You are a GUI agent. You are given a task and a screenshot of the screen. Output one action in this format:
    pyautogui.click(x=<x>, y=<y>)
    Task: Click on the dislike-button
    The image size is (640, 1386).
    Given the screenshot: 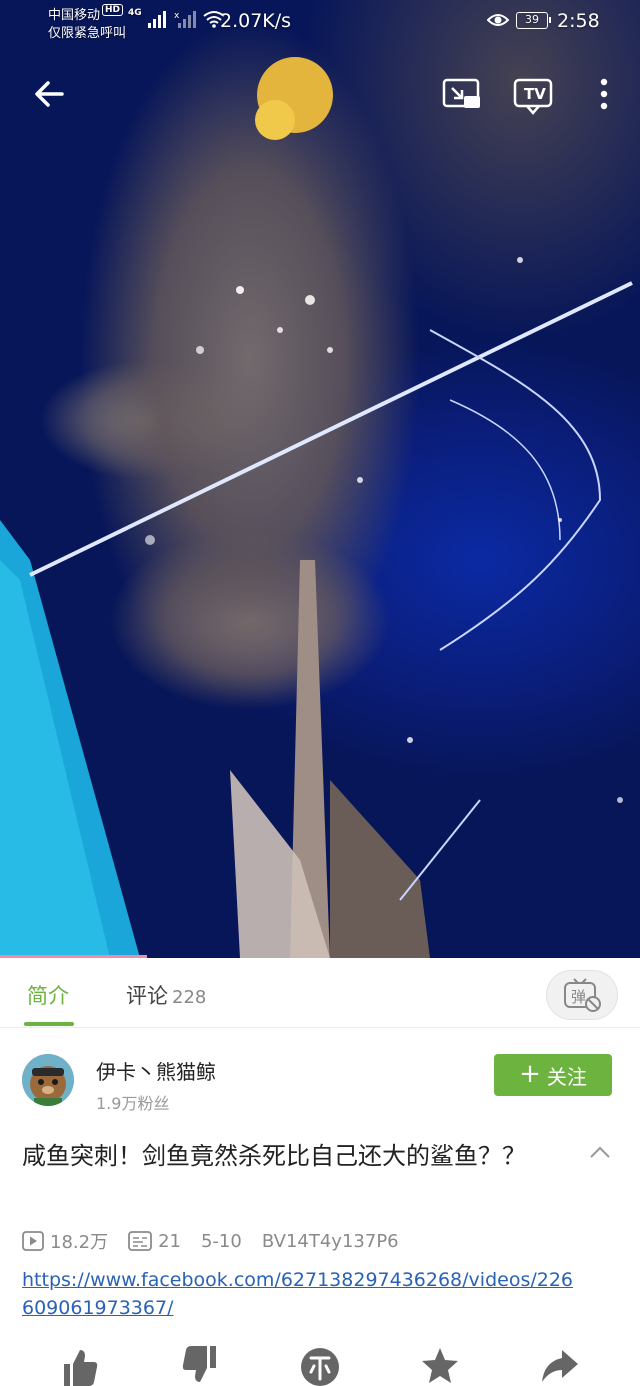 What is the action you would take?
    pyautogui.click(x=200, y=1366)
    